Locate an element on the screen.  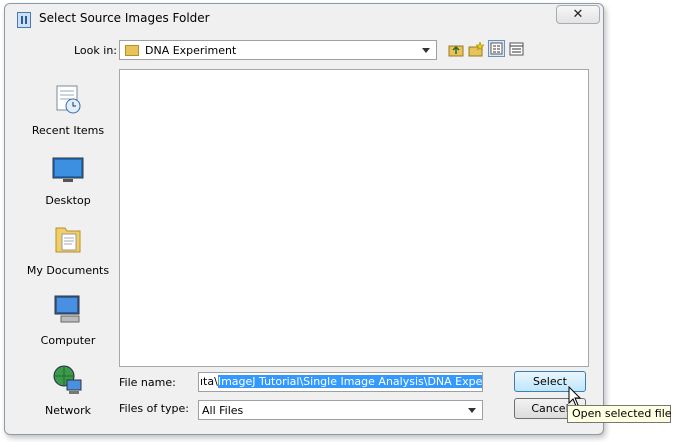
new-folder-button is located at coordinates (476, 49).